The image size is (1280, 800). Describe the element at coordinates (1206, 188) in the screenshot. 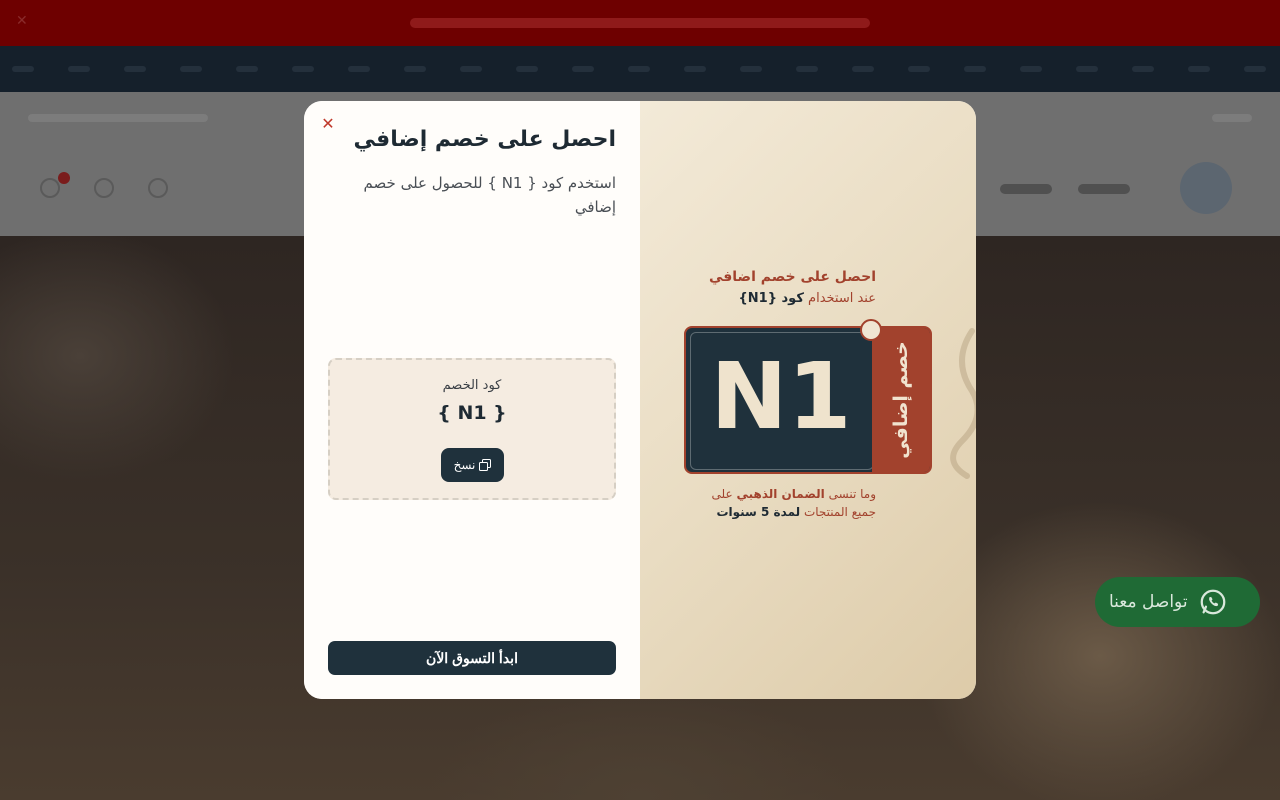

I see `site-logo` at that location.